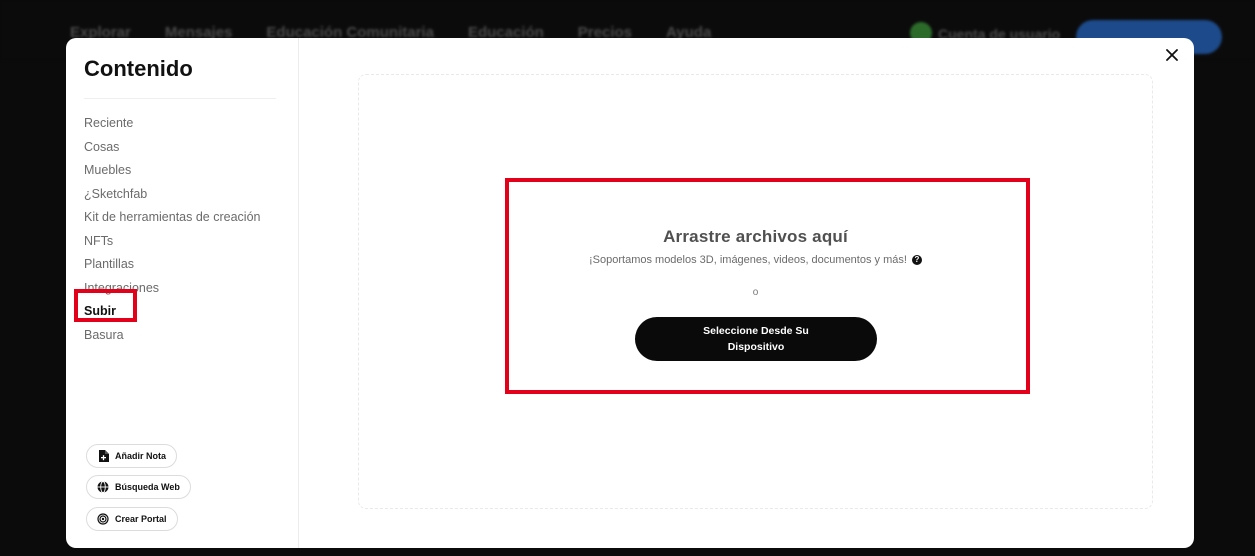 This screenshot has width=1255, height=556. What do you see at coordinates (172, 195) in the screenshot?
I see `sidebar-item-sketchfab: ¿Sketchfab` at bounding box center [172, 195].